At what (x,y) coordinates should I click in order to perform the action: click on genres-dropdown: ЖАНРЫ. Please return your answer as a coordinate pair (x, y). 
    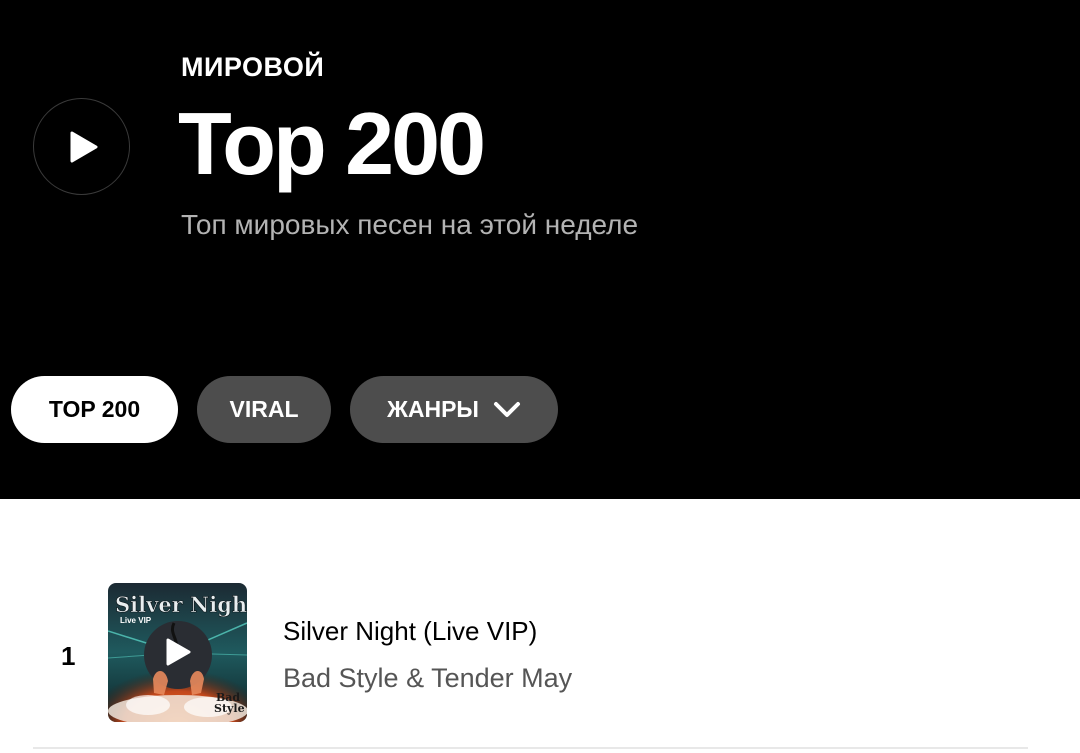
    Looking at the image, I should click on (454, 409).